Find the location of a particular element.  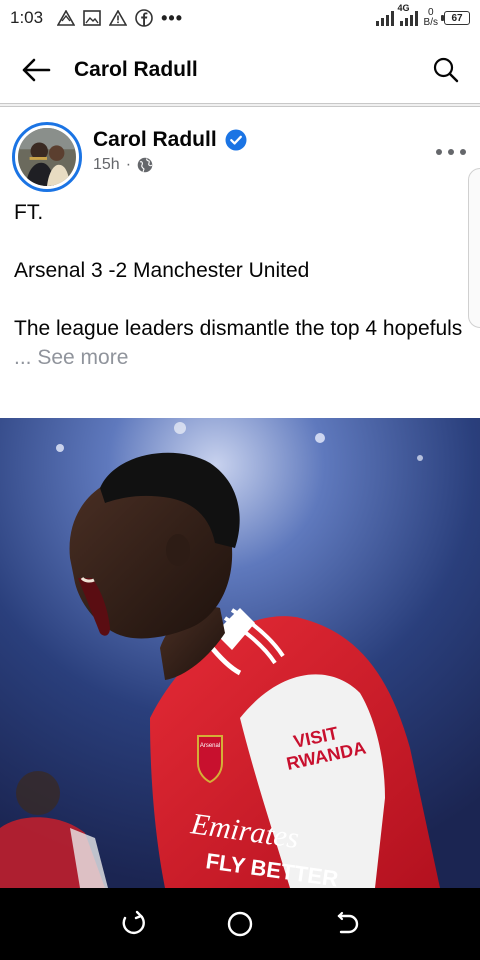

header-divider is located at coordinates (240, 105).